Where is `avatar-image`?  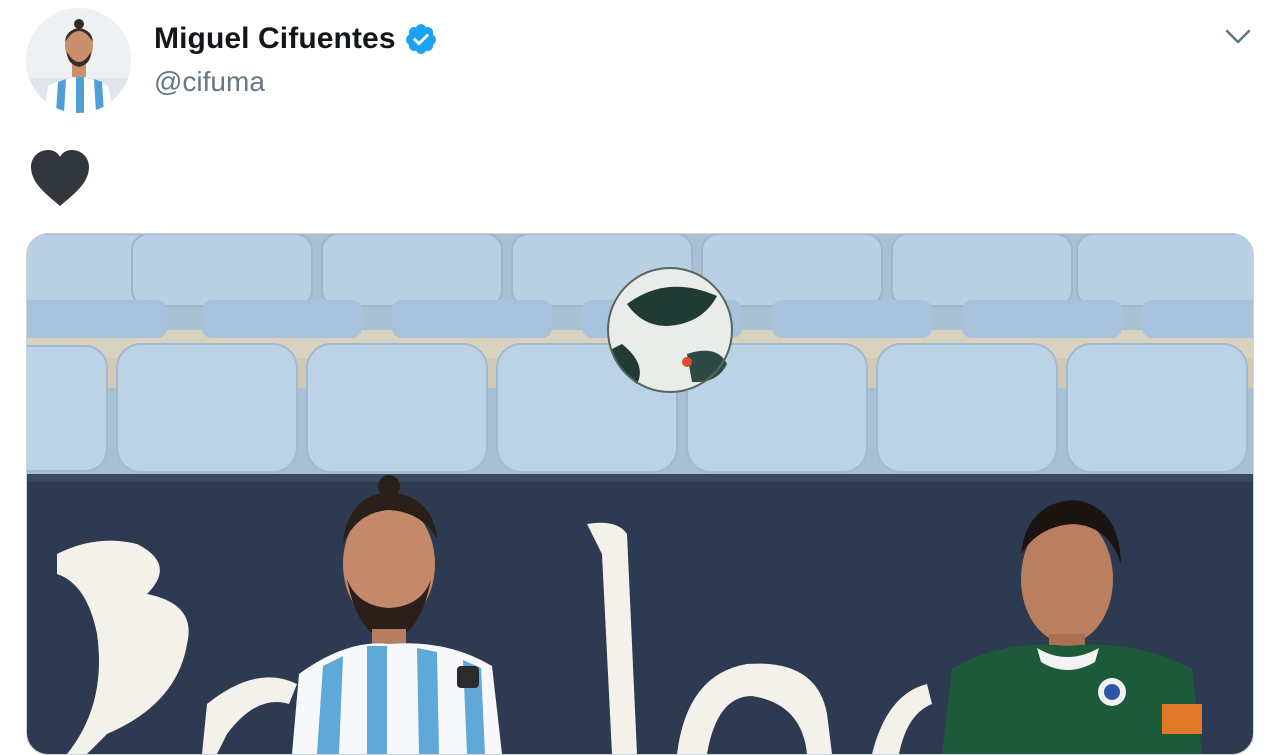 avatar-image is located at coordinates (78, 60).